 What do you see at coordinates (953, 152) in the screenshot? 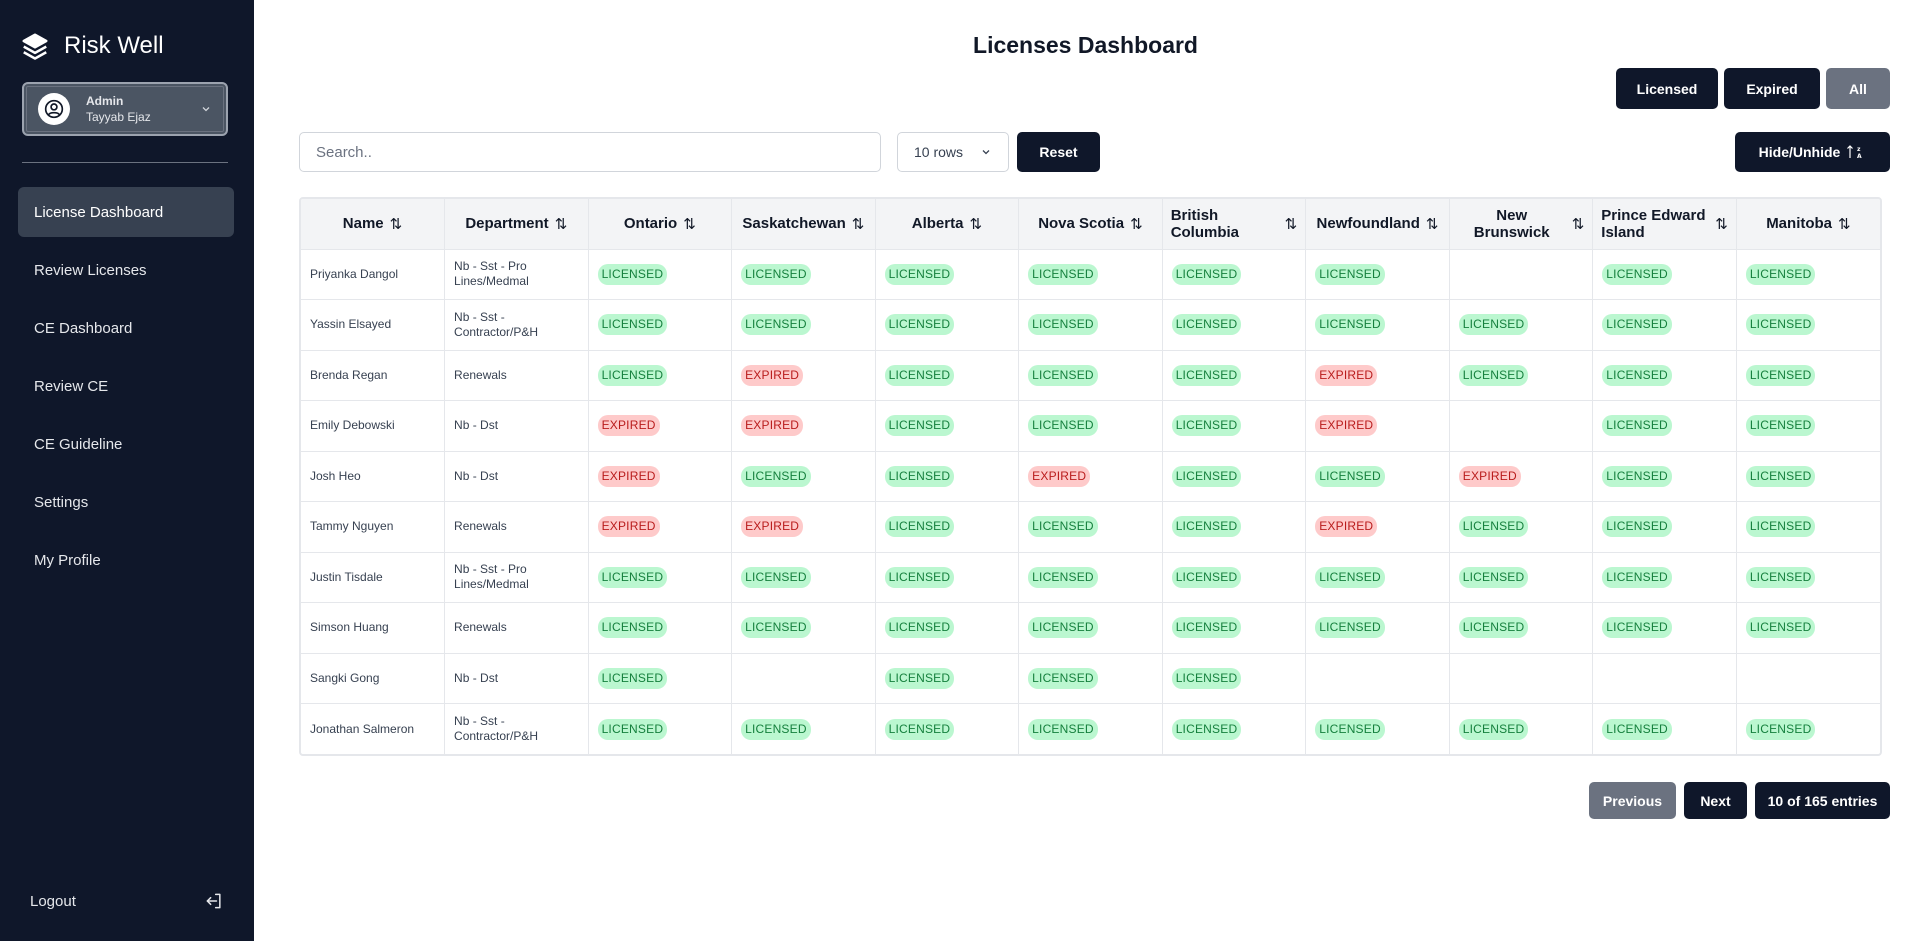
I see `rows-per-page-select: 10 rows` at bounding box center [953, 152].